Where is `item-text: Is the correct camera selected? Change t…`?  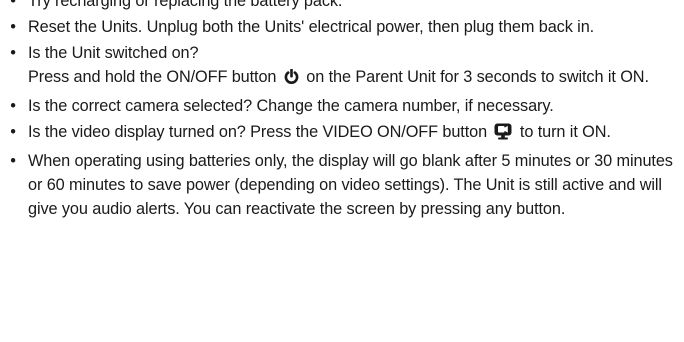
item-text: Is the correct camera selected? Change t… is located at coordinates (291, 106).